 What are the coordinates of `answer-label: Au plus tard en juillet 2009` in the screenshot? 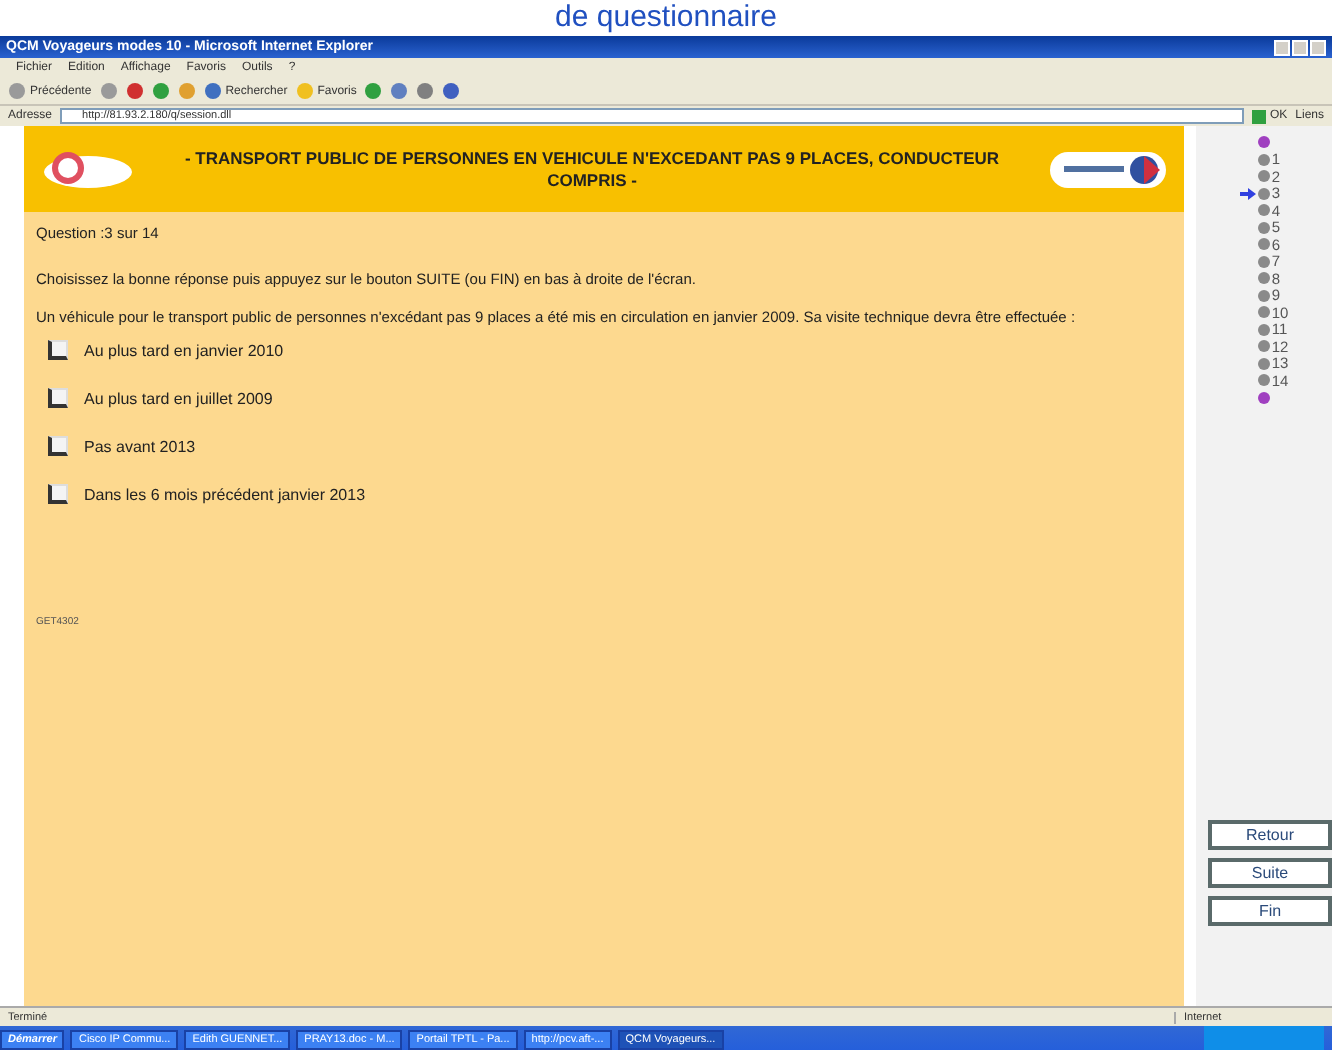 It's located at (178, 398).